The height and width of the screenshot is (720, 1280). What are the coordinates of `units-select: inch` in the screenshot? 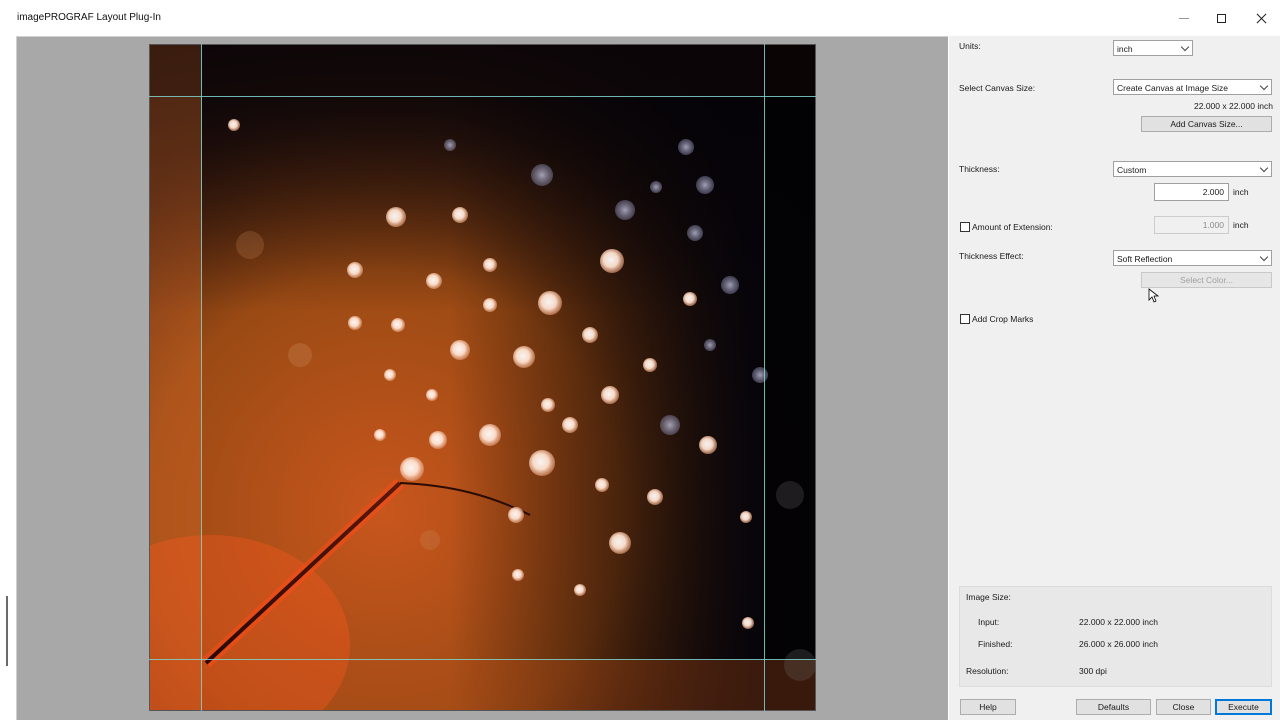 It's located at (1153, 48).